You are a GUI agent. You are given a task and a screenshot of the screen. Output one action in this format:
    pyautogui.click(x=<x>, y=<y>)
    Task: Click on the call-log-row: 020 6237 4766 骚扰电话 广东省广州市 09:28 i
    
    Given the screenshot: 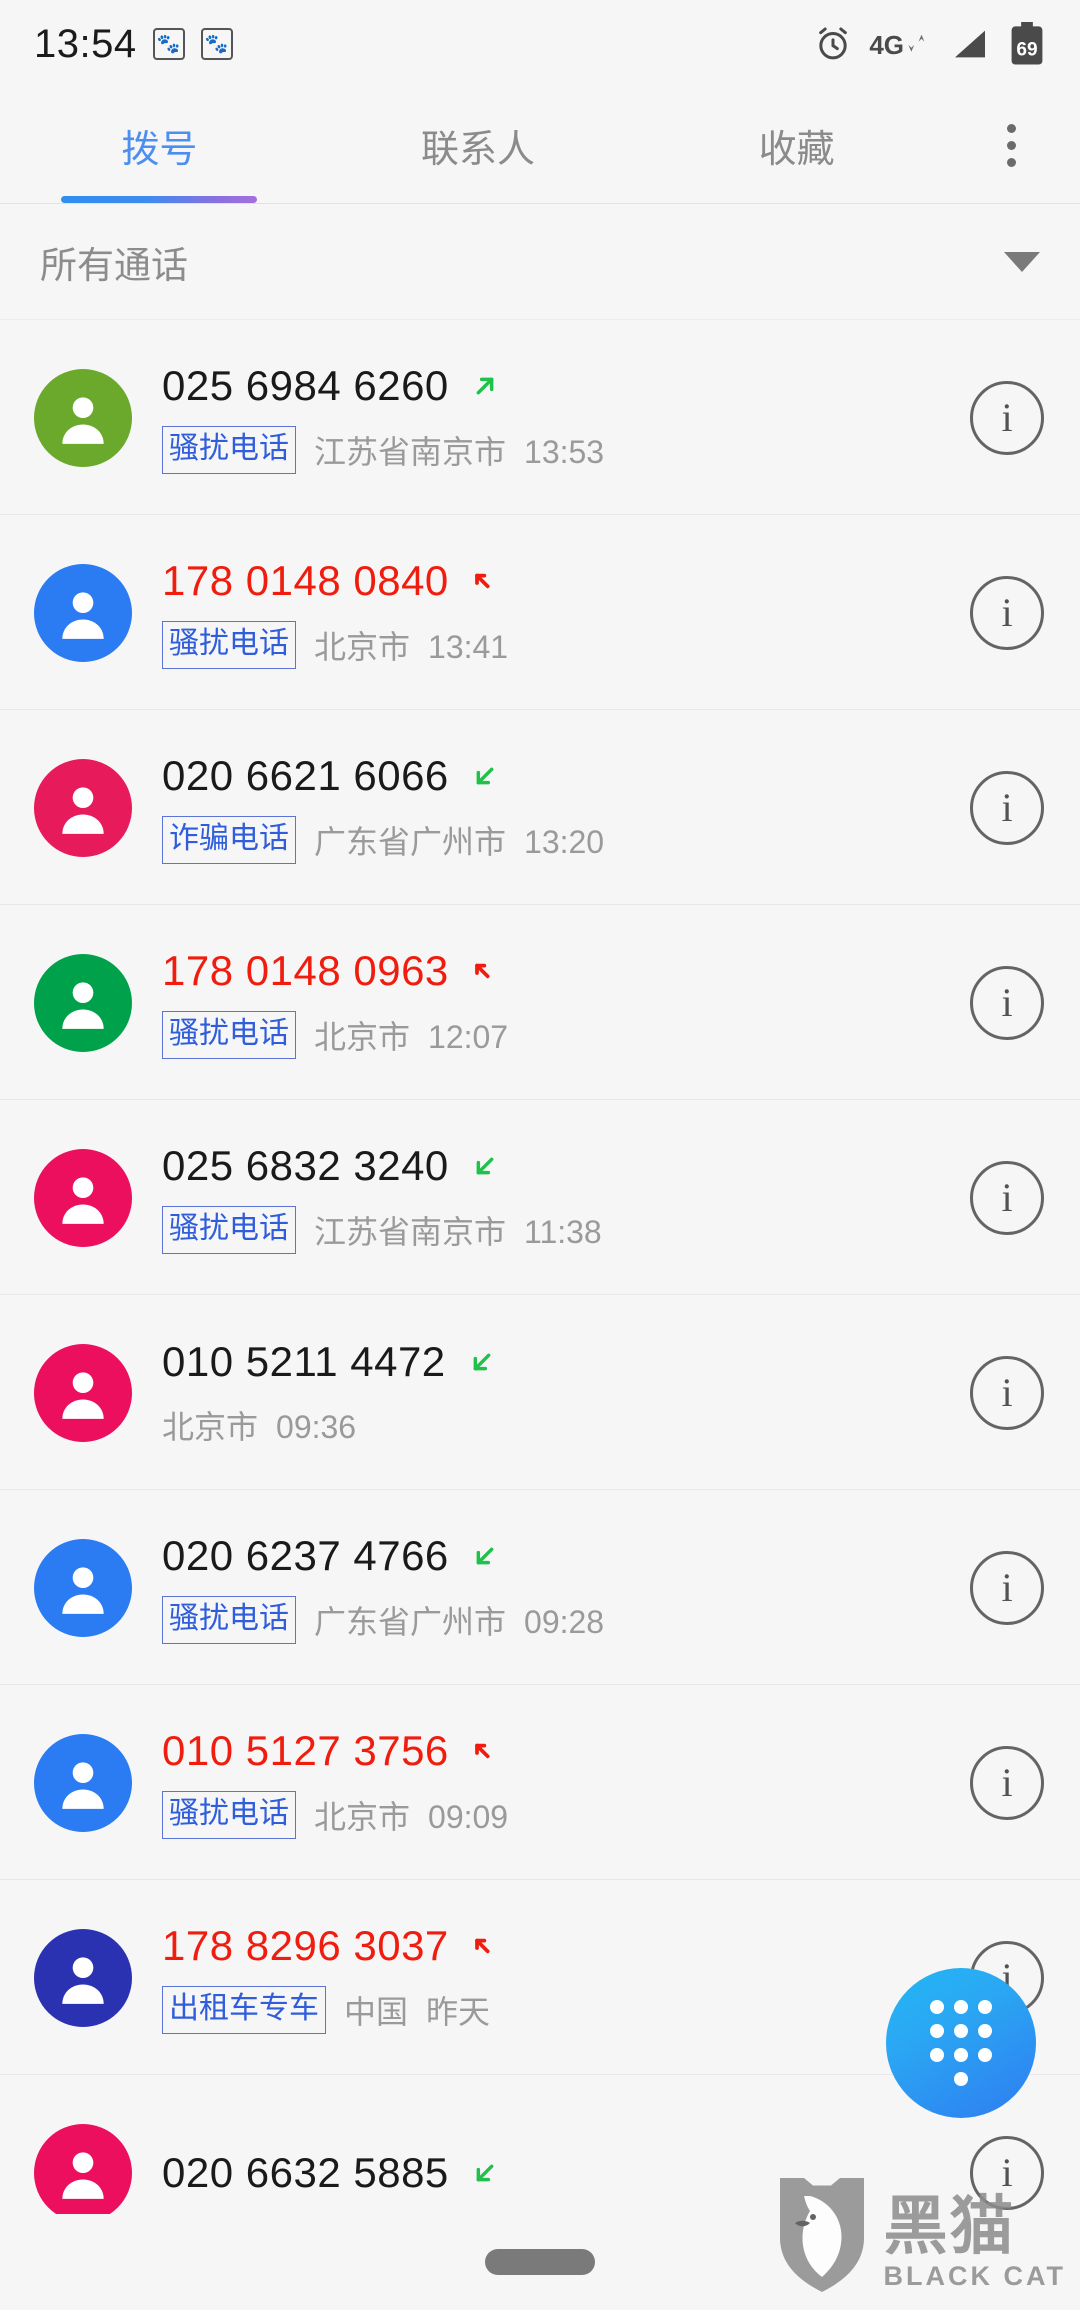 What is the action you would take?
    pyautogui.click(x=540, y=1587)
    